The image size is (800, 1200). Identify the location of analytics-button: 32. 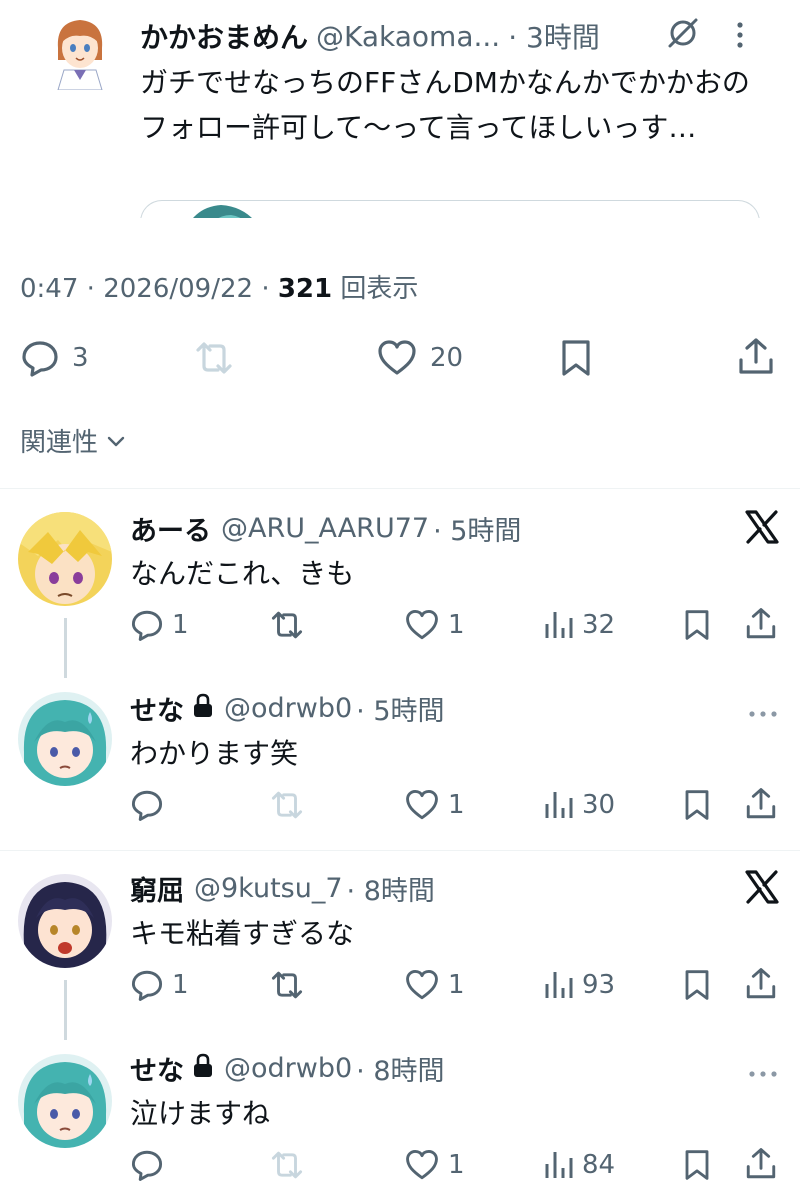
(579, 625).